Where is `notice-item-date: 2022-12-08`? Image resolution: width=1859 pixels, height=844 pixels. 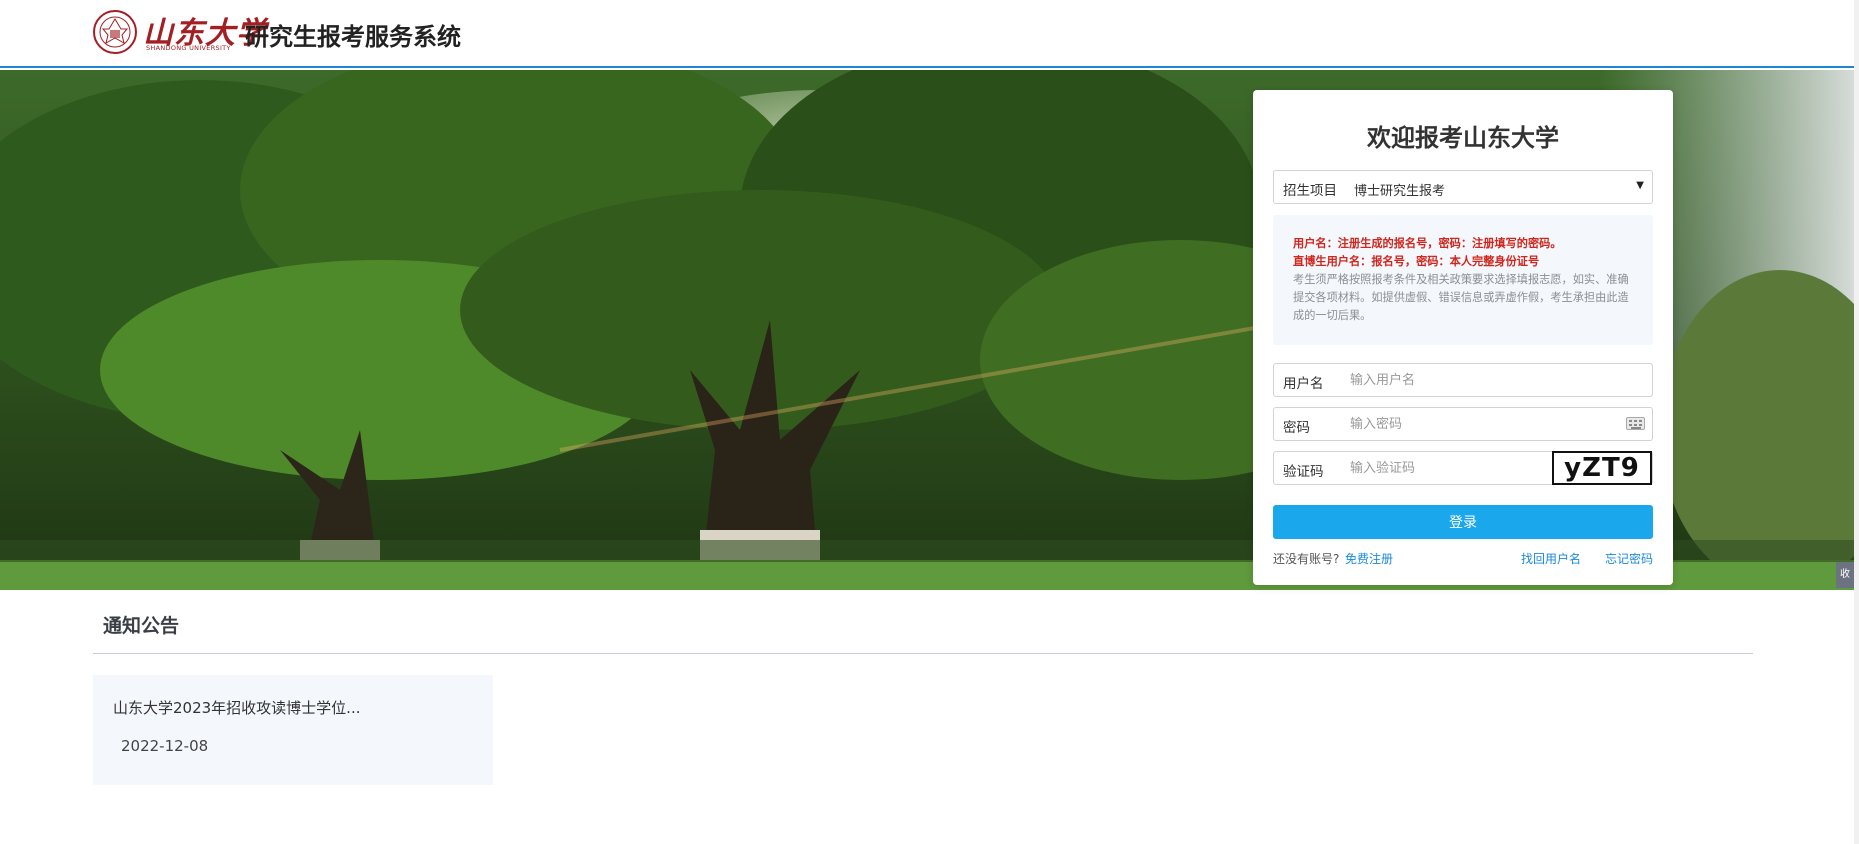 notice-item-date: 2022-12-08 is located at coordinates (165, 746).